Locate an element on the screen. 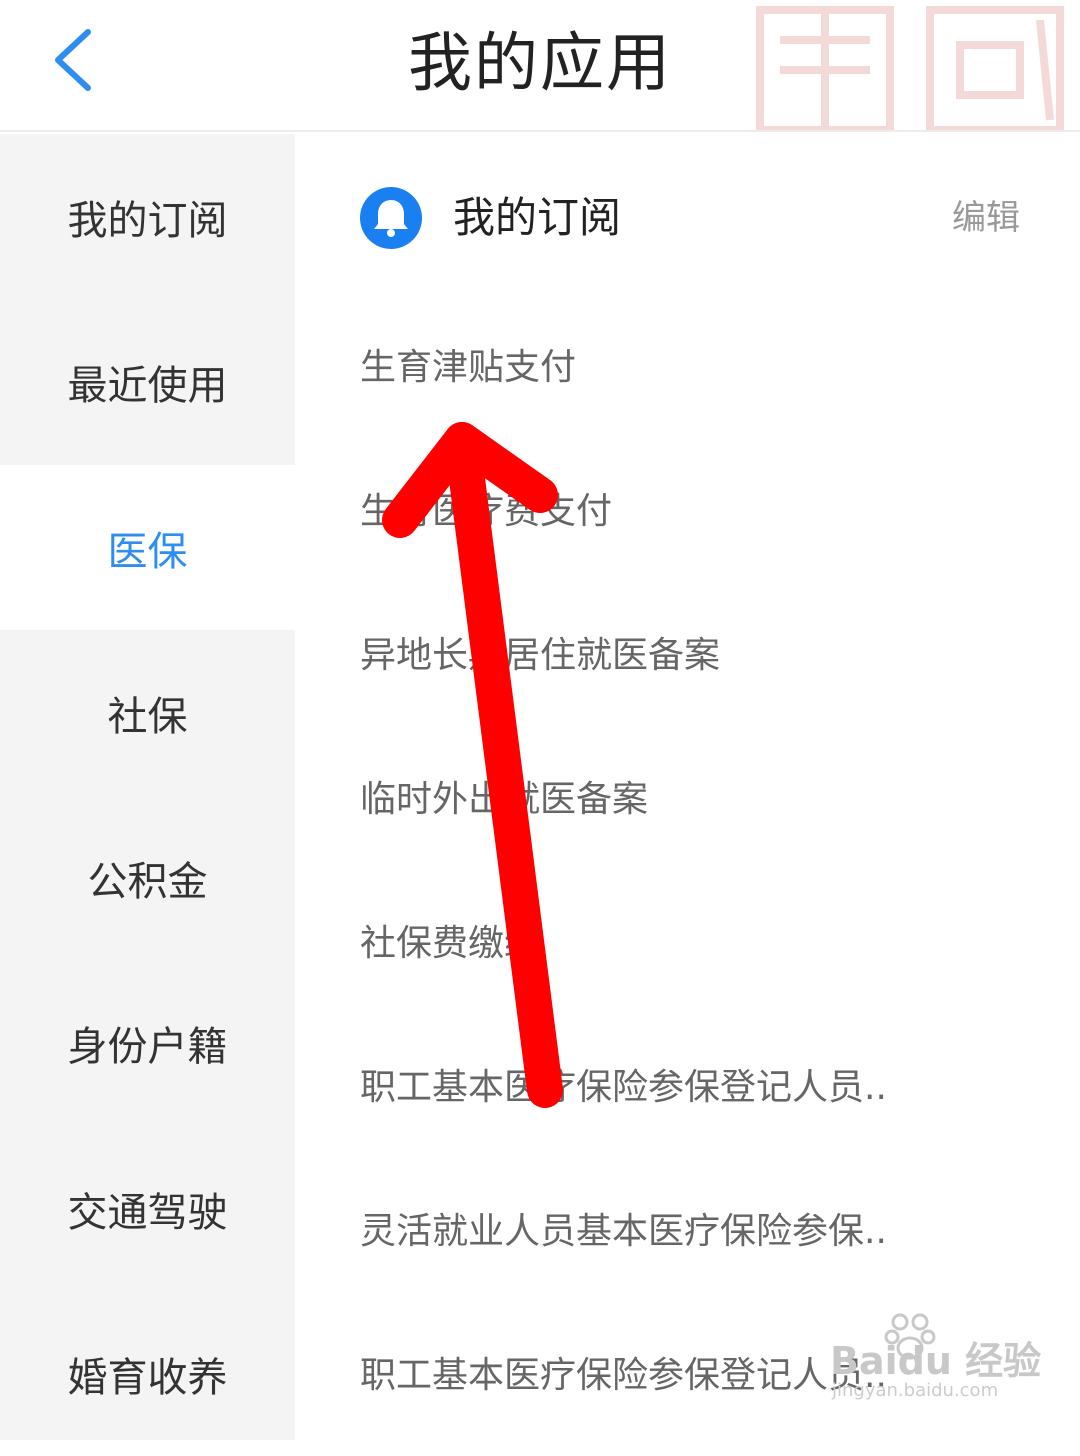  sidebar-item-label: 婚育收养 is located at coordinates (147, 1377).